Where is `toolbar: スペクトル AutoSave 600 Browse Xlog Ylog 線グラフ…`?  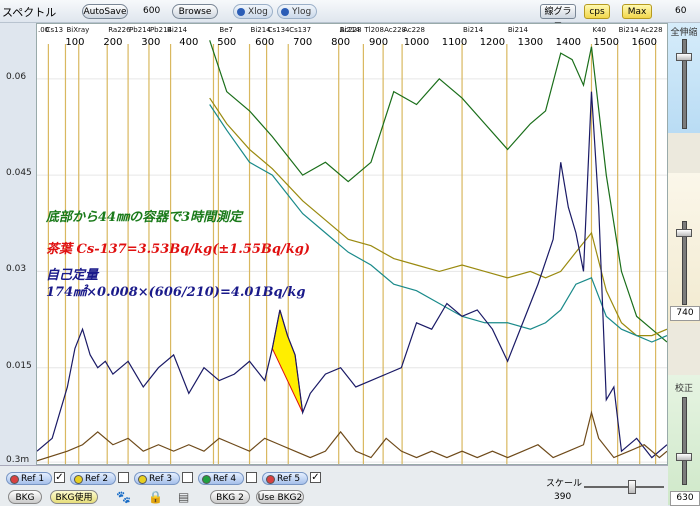
toolbar: スペクトル AutoSave 600 Browse Xlog Ylog 線グラフ… is located at coordinates (350, 16).